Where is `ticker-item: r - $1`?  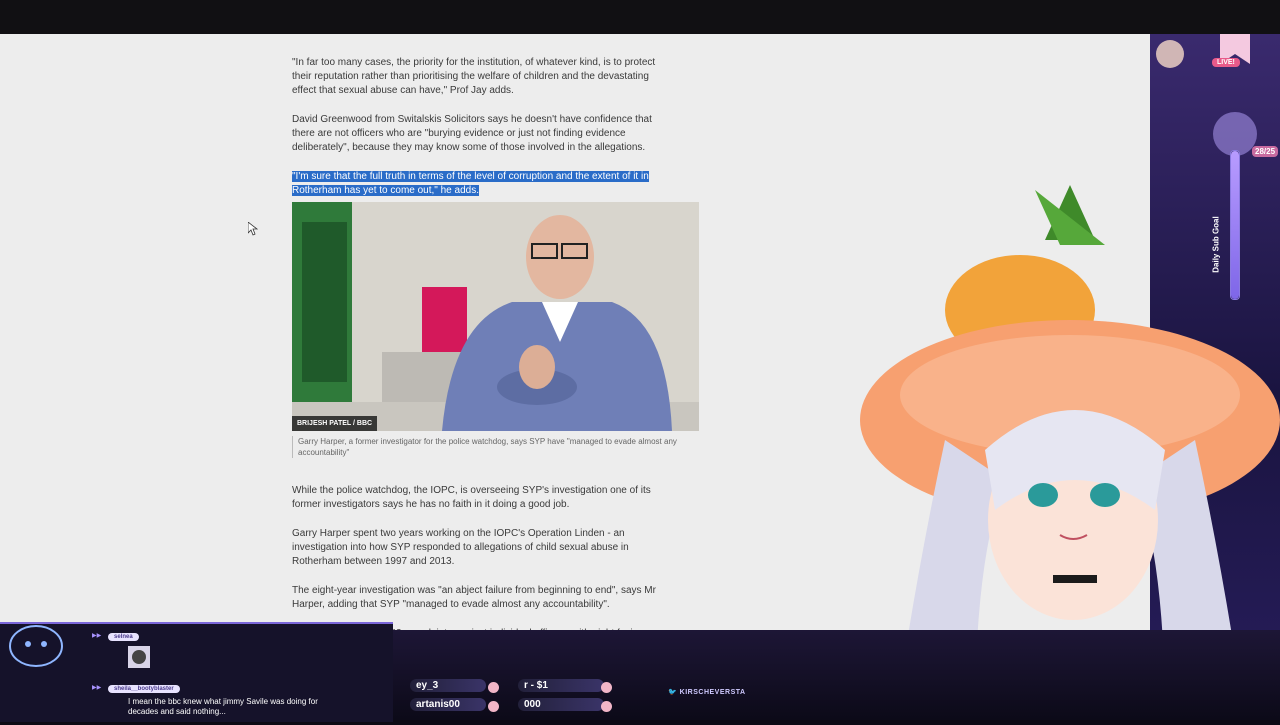 ticker-item: r - $1 is located at coordinates (561, 685).